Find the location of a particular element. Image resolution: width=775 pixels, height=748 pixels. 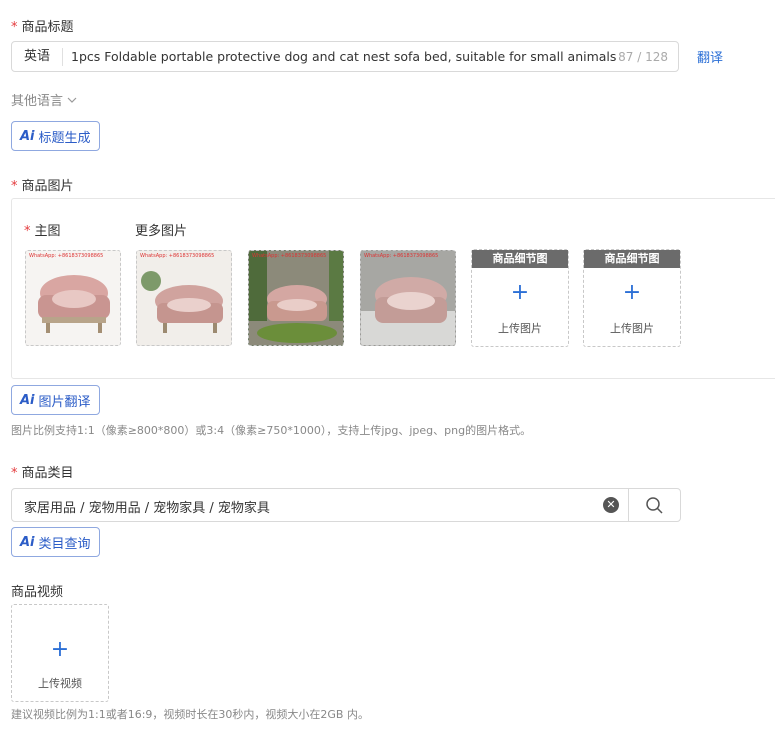

title-section-label: * 商品标题 is located at coordinates (42, 25).